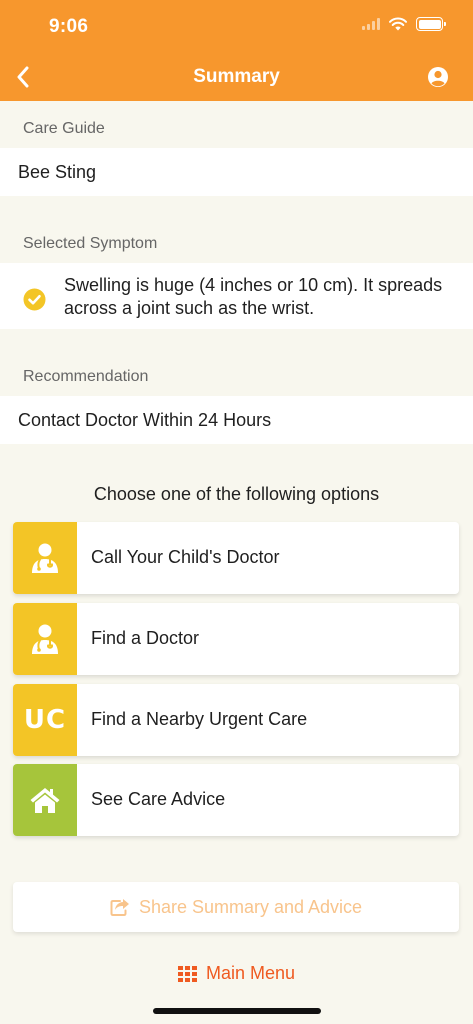 This screenshot has width=473, height=1024. Describe the element at coordinates (250, 906) in the screenshot. I see `share-label: Share Summary and Advice` at that location.